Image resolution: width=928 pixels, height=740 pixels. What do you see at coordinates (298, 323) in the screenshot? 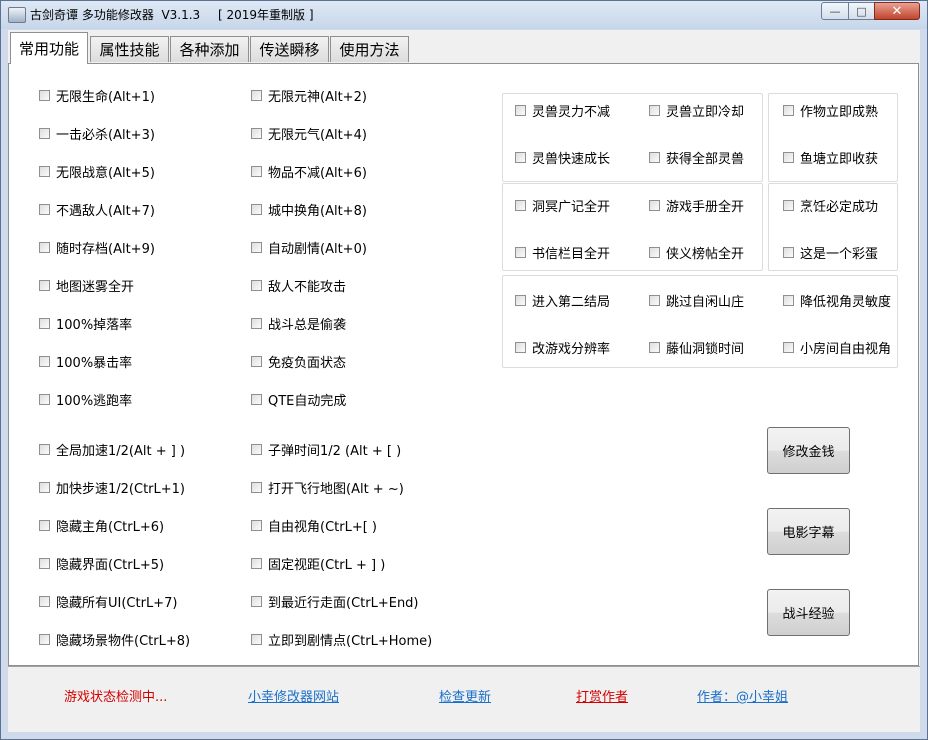
I see `checkbox-left2-6: 战斗总是偷袭` at bounding box center [298, 323].